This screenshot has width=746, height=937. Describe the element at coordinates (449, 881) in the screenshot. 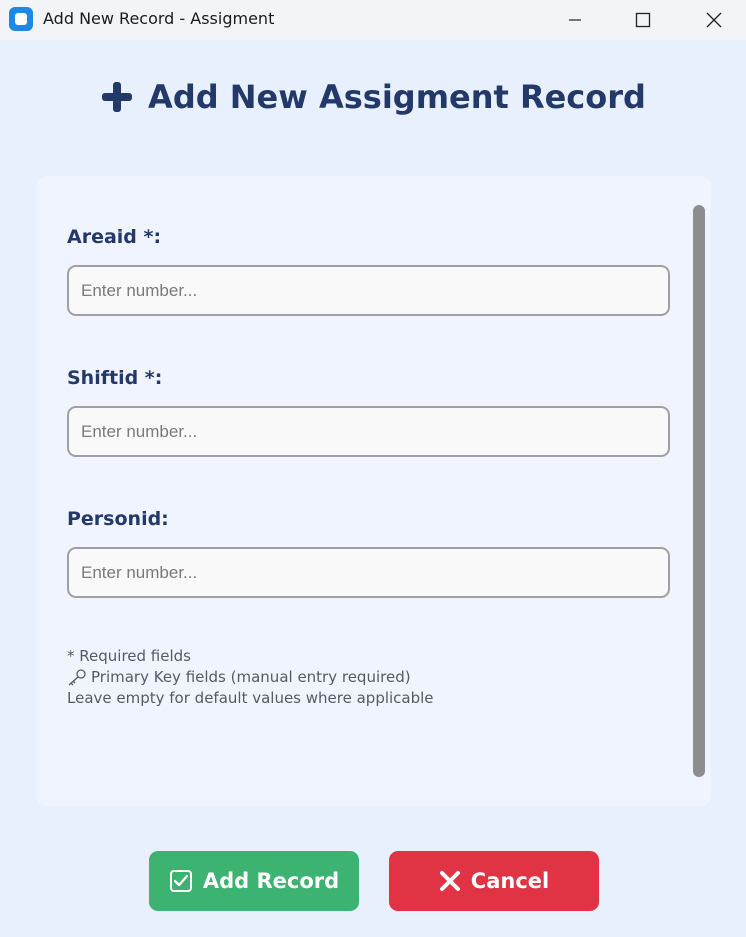

I see `close-x-icon` at that location.